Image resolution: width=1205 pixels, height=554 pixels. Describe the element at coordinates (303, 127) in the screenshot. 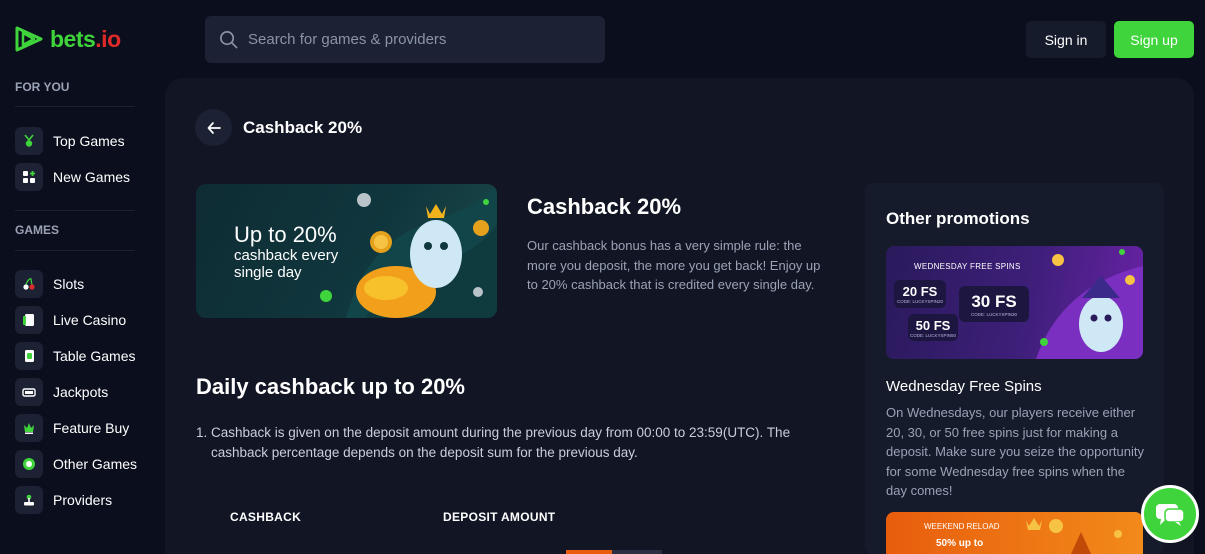

I see `page-title: Cashback 20%` at that location.